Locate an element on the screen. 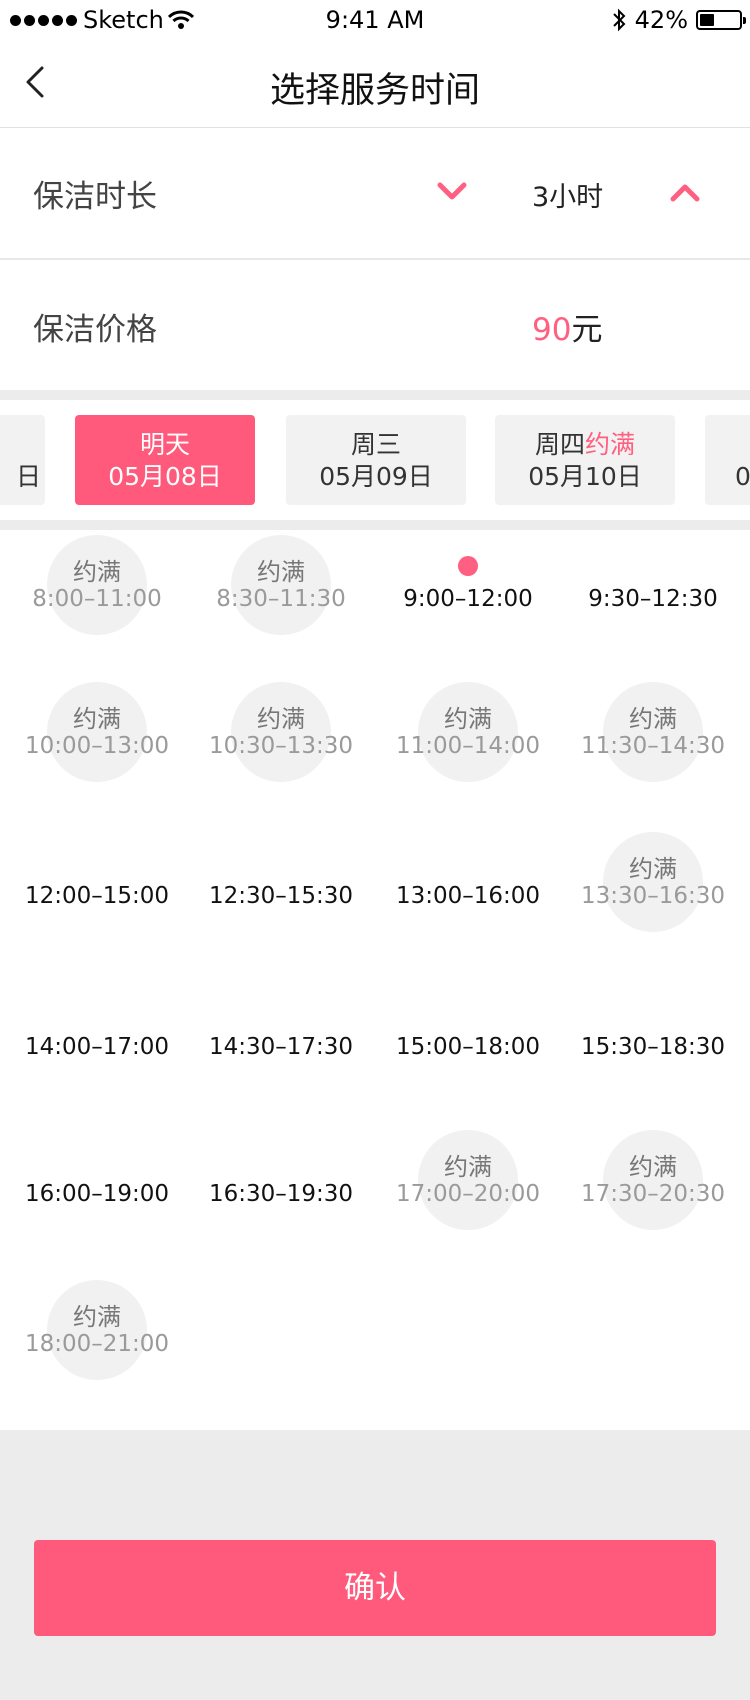 The height and width of the screenshot is (1700, 750). date-tab: 周三 05月09日 is located at coordinates (376, 460).